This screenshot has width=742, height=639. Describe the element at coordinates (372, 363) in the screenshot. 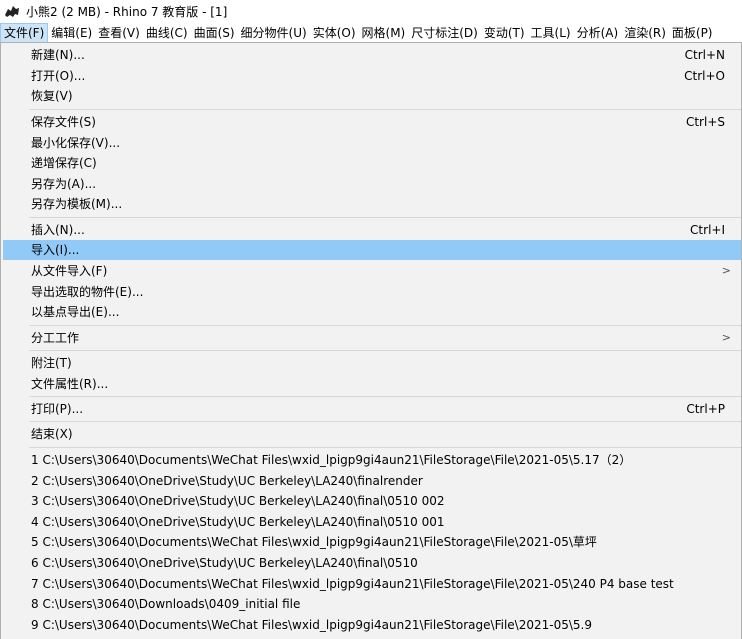

I see `menu-item-notes: 附注(T)` at that location.